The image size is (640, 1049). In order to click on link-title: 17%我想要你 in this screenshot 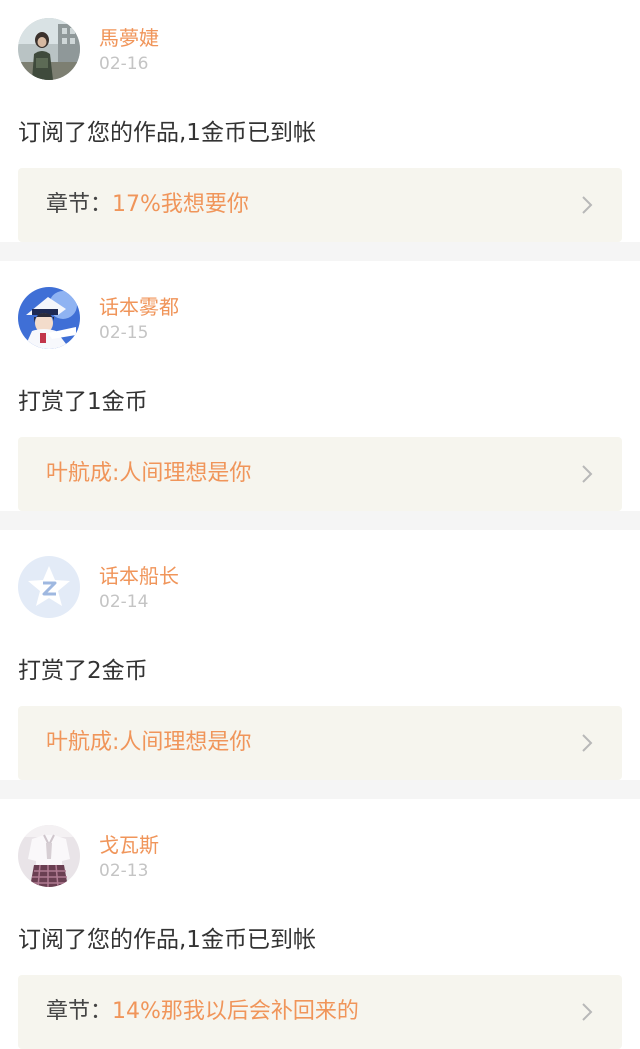, I will do `click(180, 204)`.